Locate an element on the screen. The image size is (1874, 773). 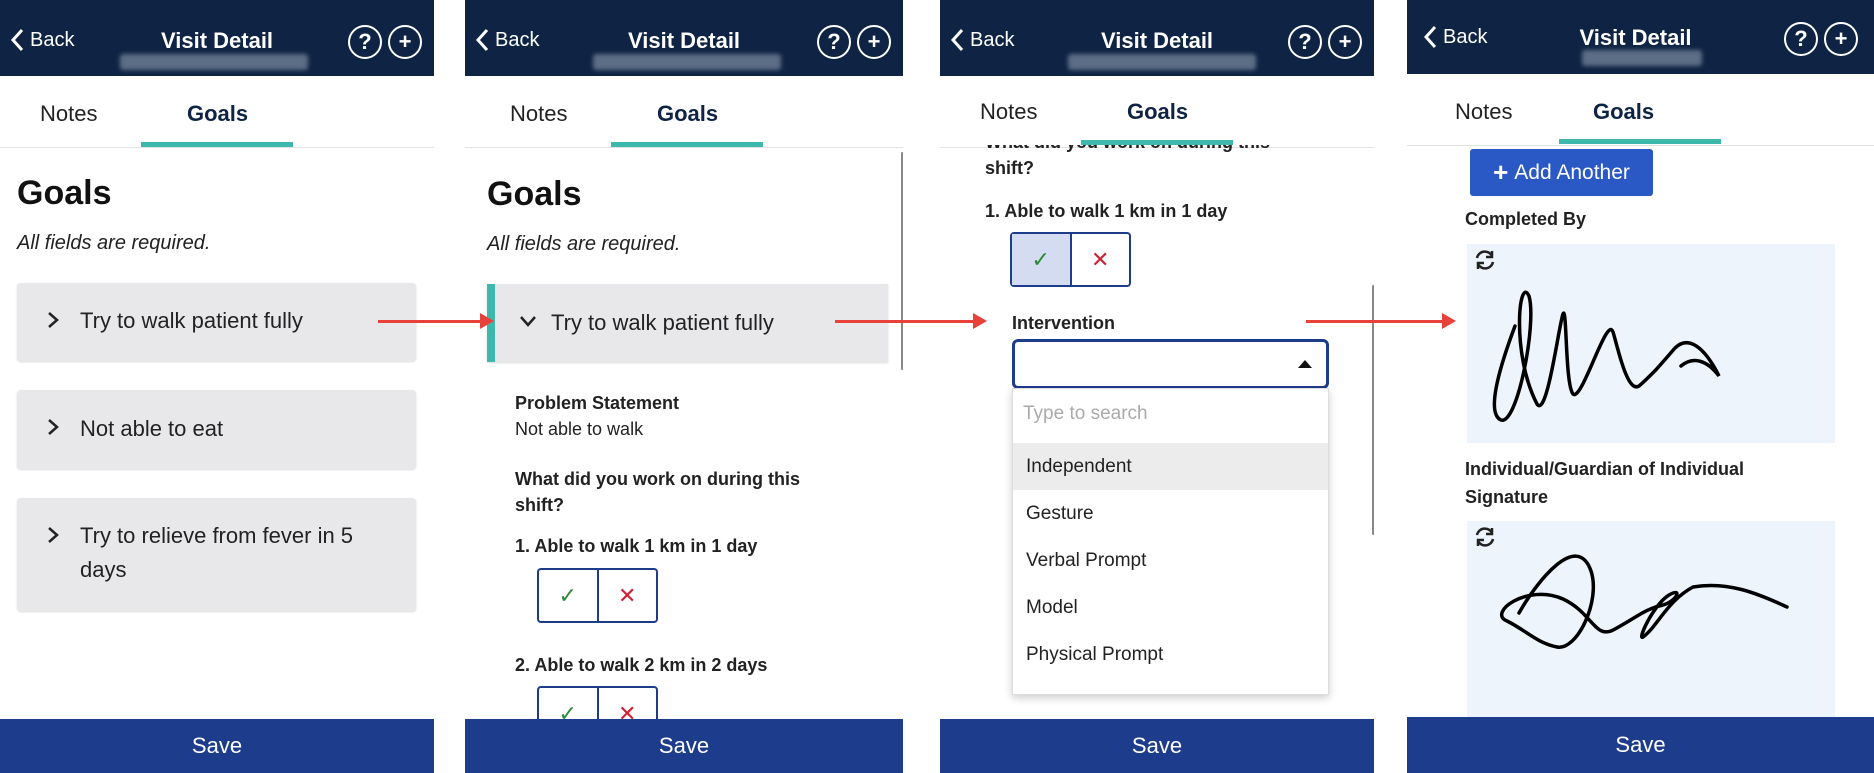
goal-label: Not able to eat is located at coordinates (152, 428).